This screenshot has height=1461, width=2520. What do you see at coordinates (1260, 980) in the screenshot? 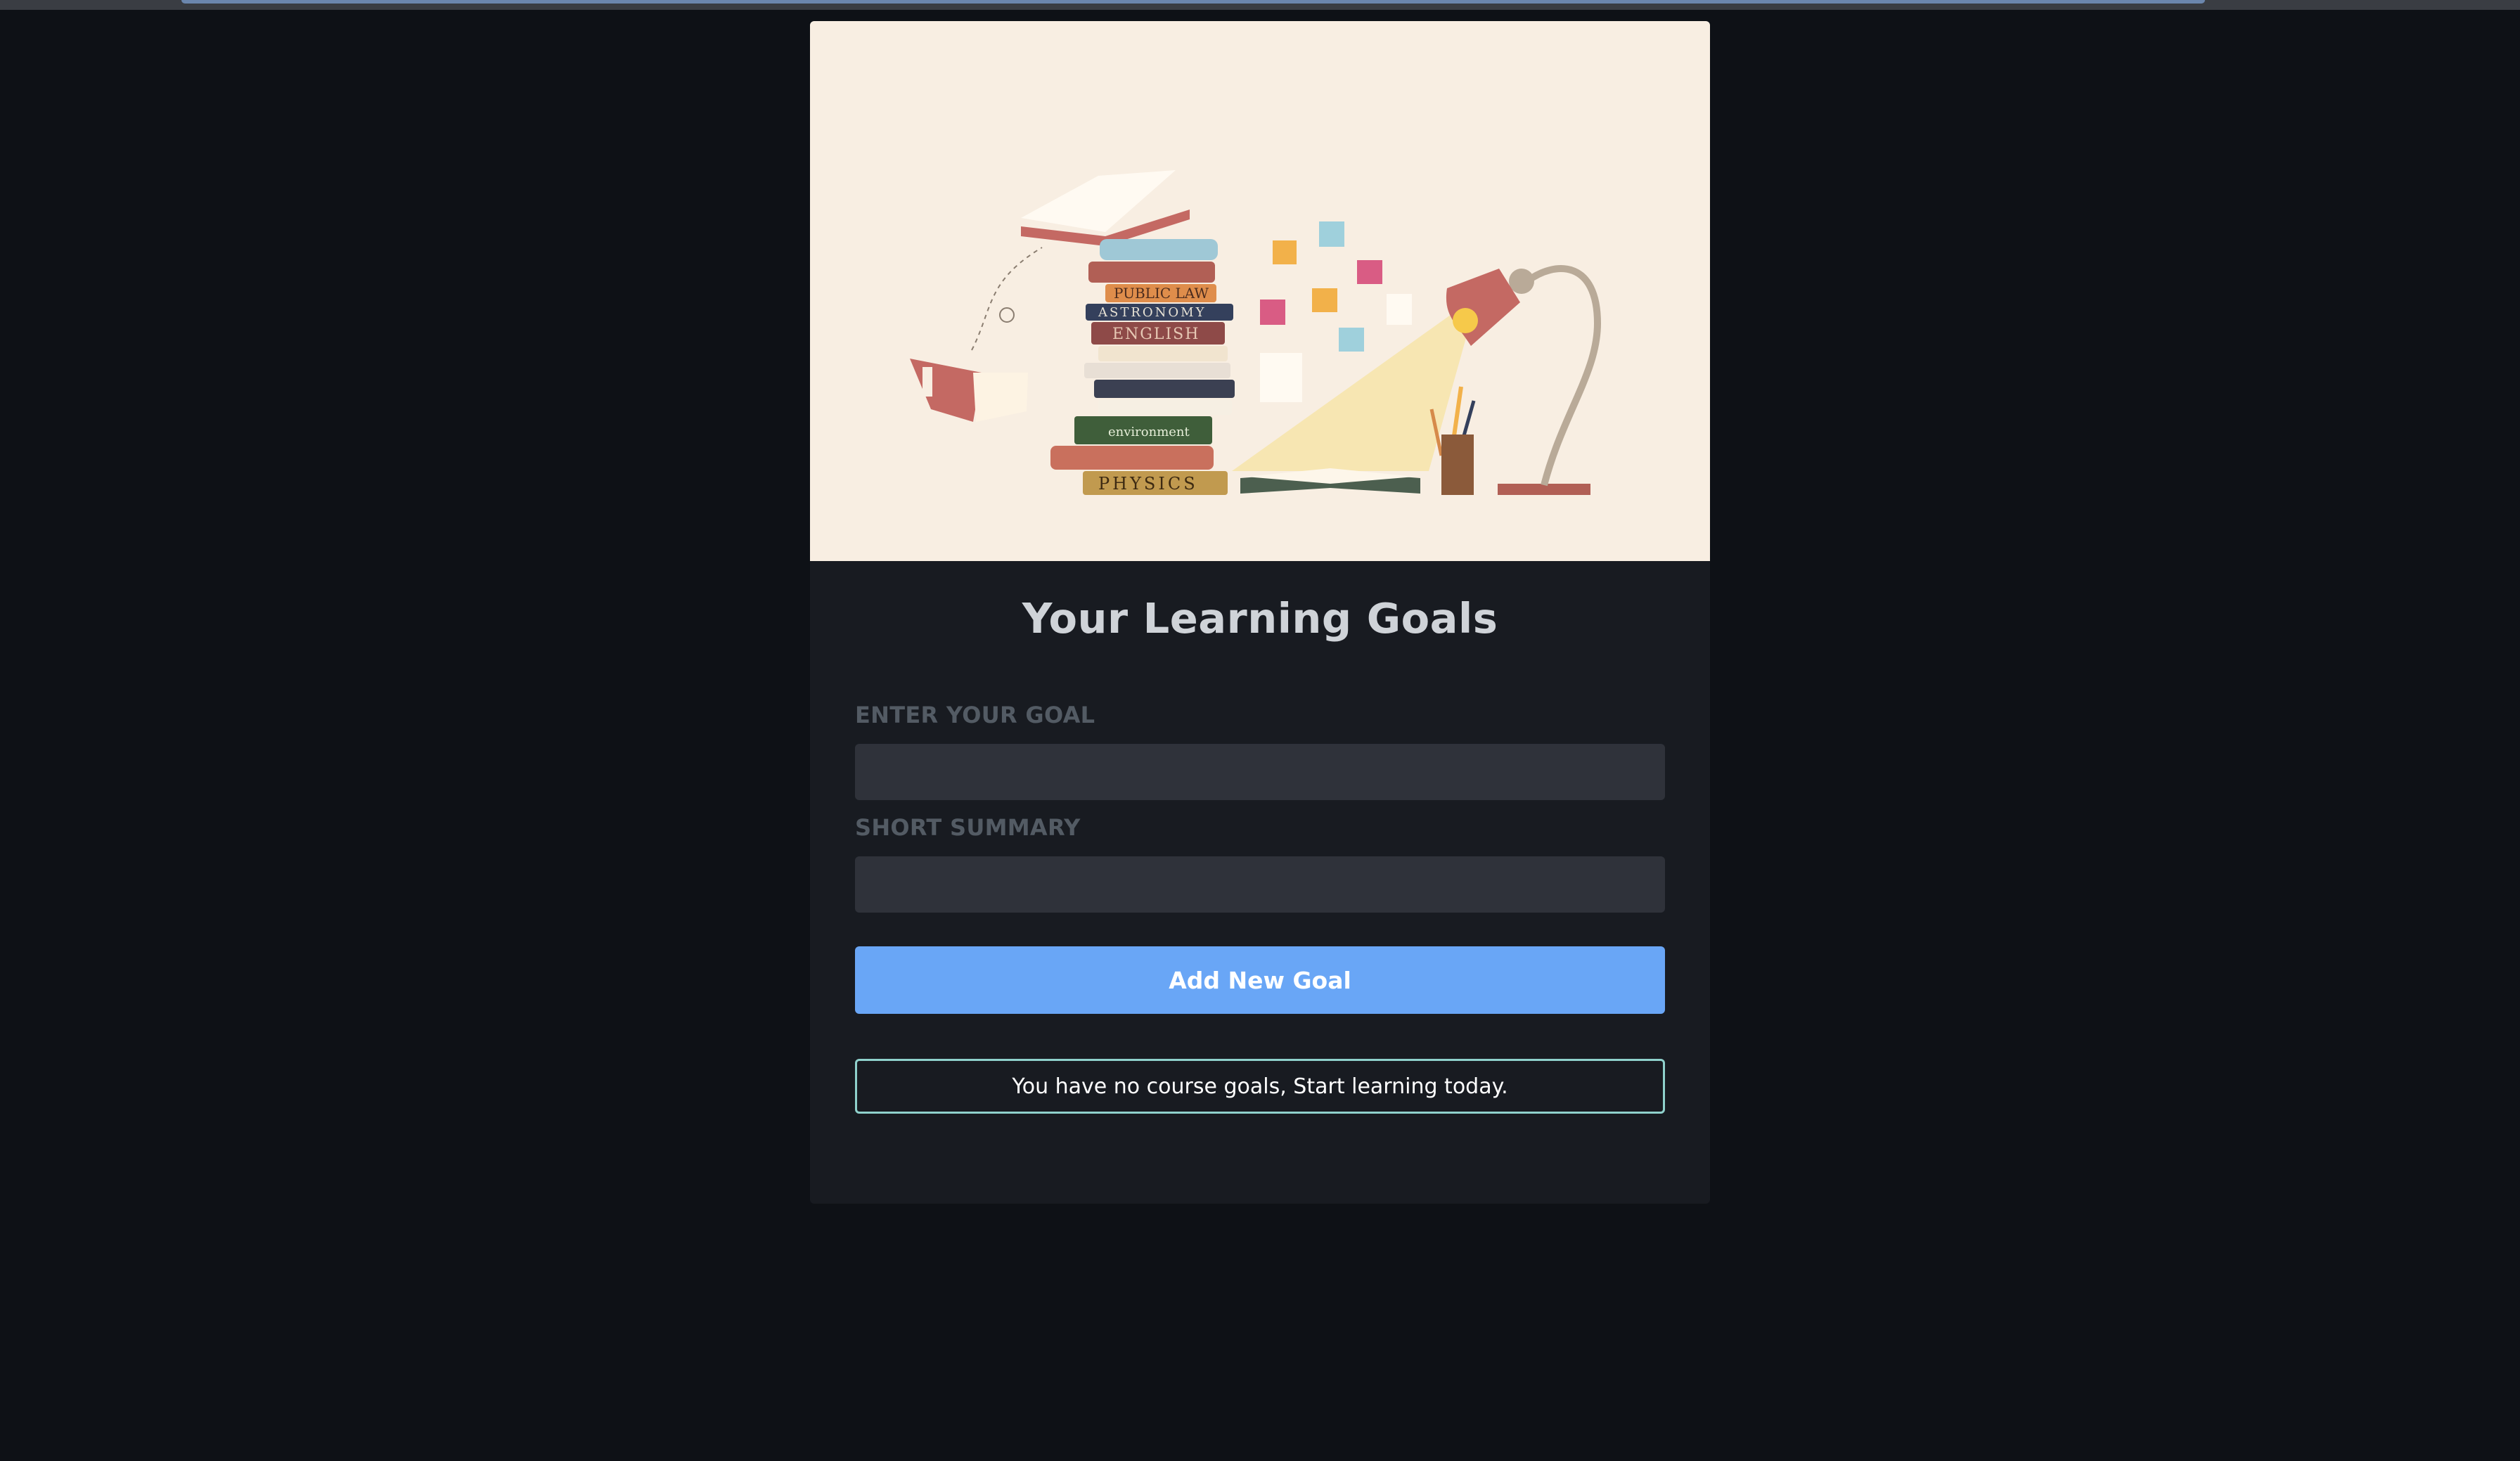
I see `add-new-goal-button: Add New Goal` at bounding box center [1260, 980].